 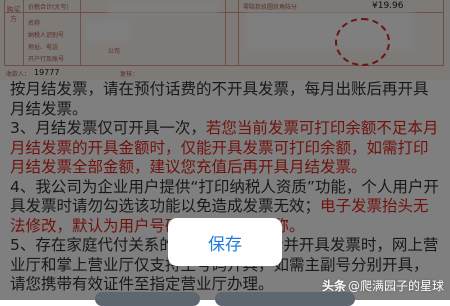 What do you see at coordinates (333, 286) in the screenshot?
I see `watermark-logo: 头条` at bounding box center [333, 286].